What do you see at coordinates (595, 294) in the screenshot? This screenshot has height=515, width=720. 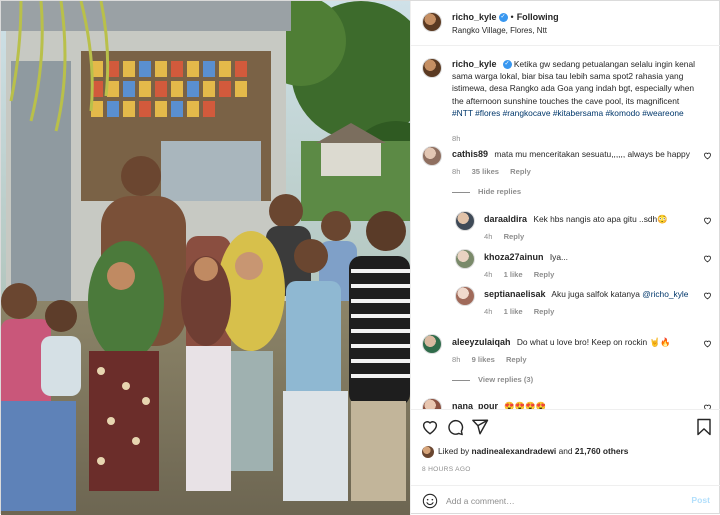 I see `reply-text: Aku juga salfok katanya` at bounding box center [595, 294].